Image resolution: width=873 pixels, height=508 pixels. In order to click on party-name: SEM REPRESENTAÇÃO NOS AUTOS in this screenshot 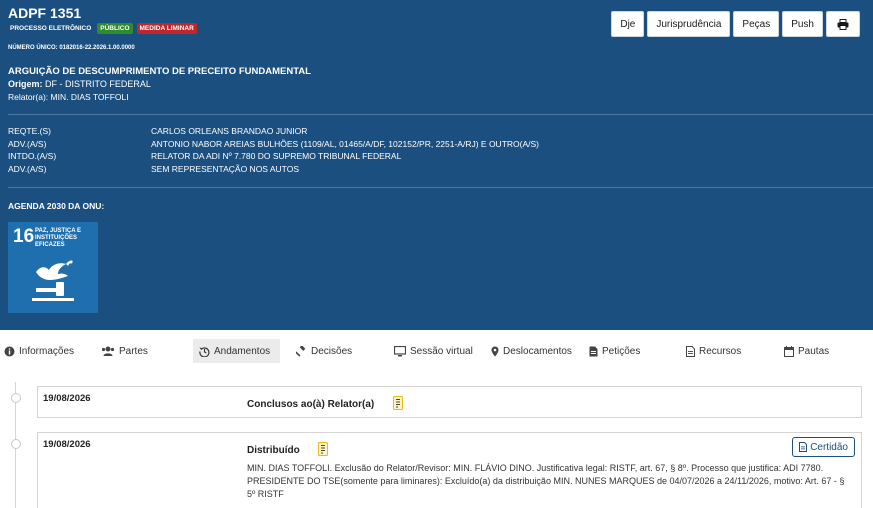, I will do `click(225, 168)`.